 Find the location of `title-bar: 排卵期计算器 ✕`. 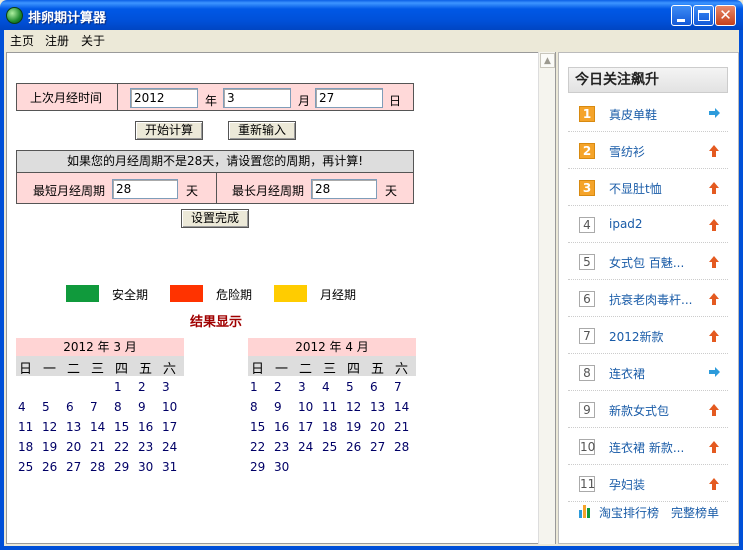

title-bar: 排卵期计算器 ✕ is located at coordinates (371, 15).